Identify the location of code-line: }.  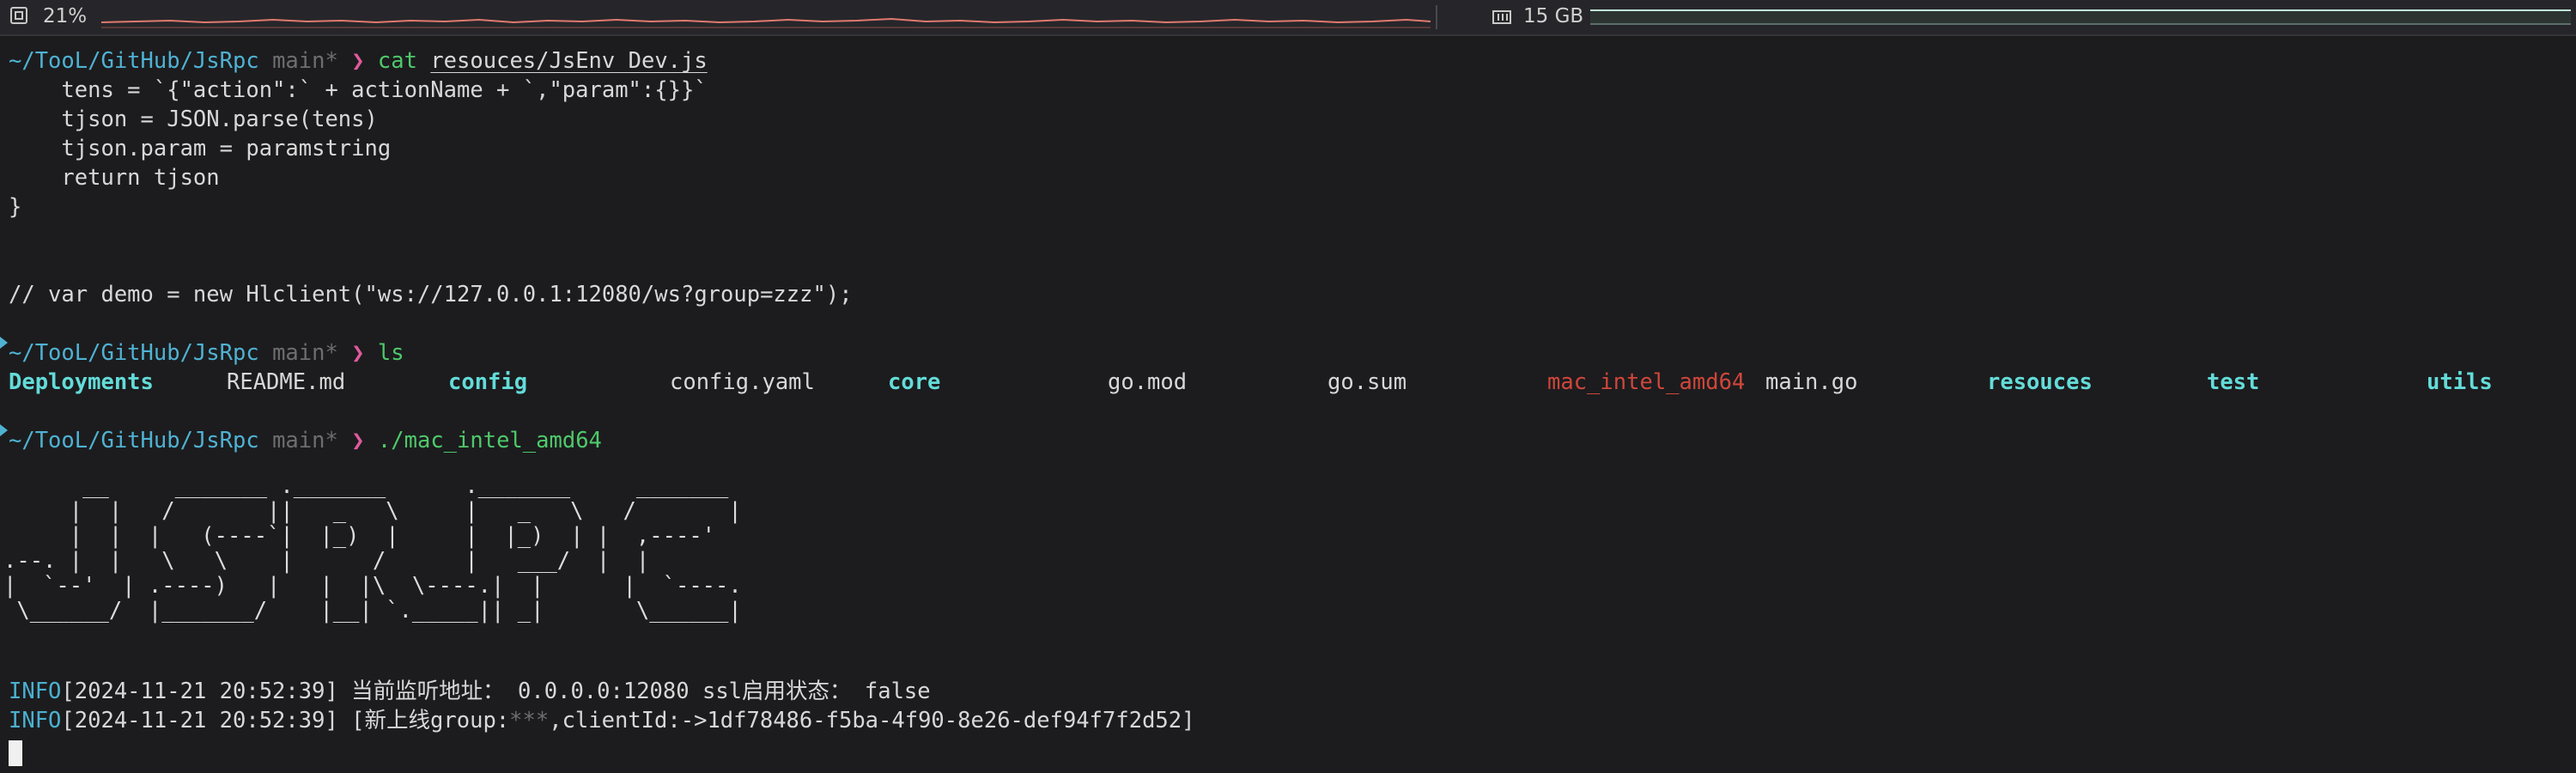
(15, 207).